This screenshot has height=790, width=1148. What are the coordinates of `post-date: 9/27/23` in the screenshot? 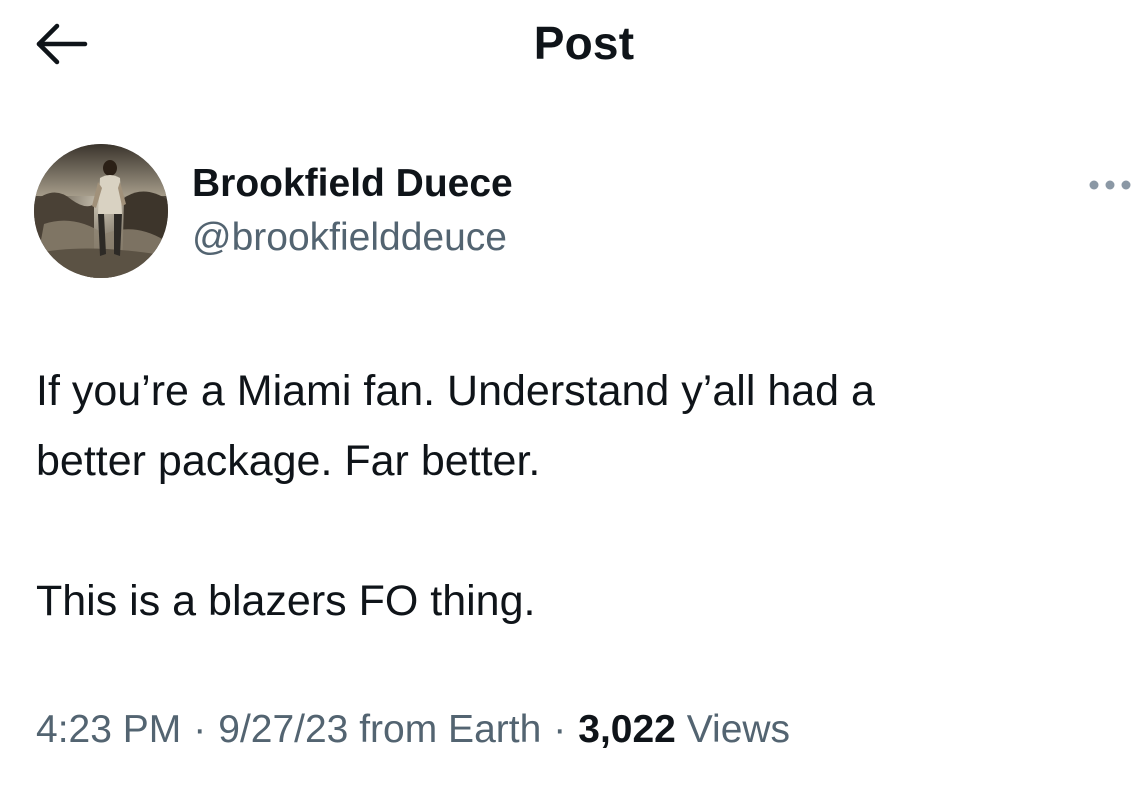 It's located at (283, 729).